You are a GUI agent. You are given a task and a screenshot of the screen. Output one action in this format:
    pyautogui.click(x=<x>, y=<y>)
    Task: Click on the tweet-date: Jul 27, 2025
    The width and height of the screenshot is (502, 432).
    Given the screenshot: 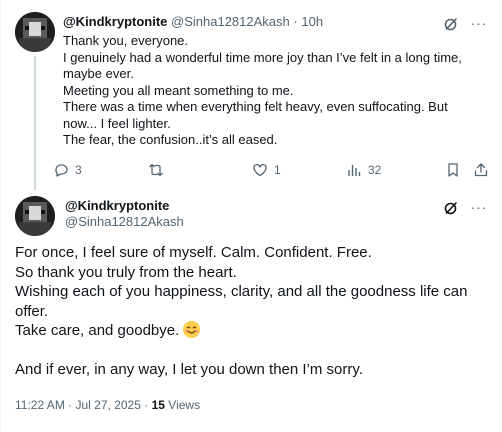 What is the action you would take?
    pyautogui.click(x=108, y=405)
    